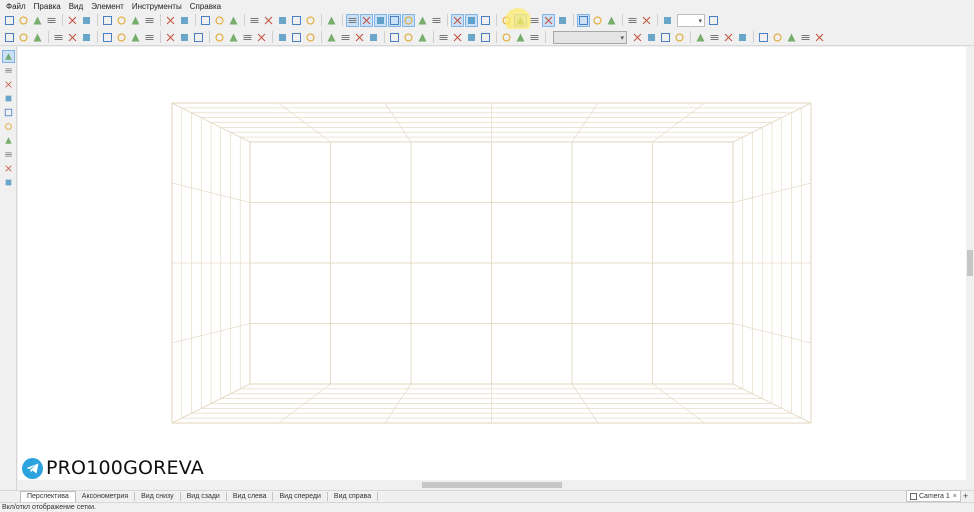 Image resolution: width=974 pixels, height=512 pixels. What do you see at coordinates (471, 20) in the screenshot?
I see `render-icon` at bounding box center [471, 20].